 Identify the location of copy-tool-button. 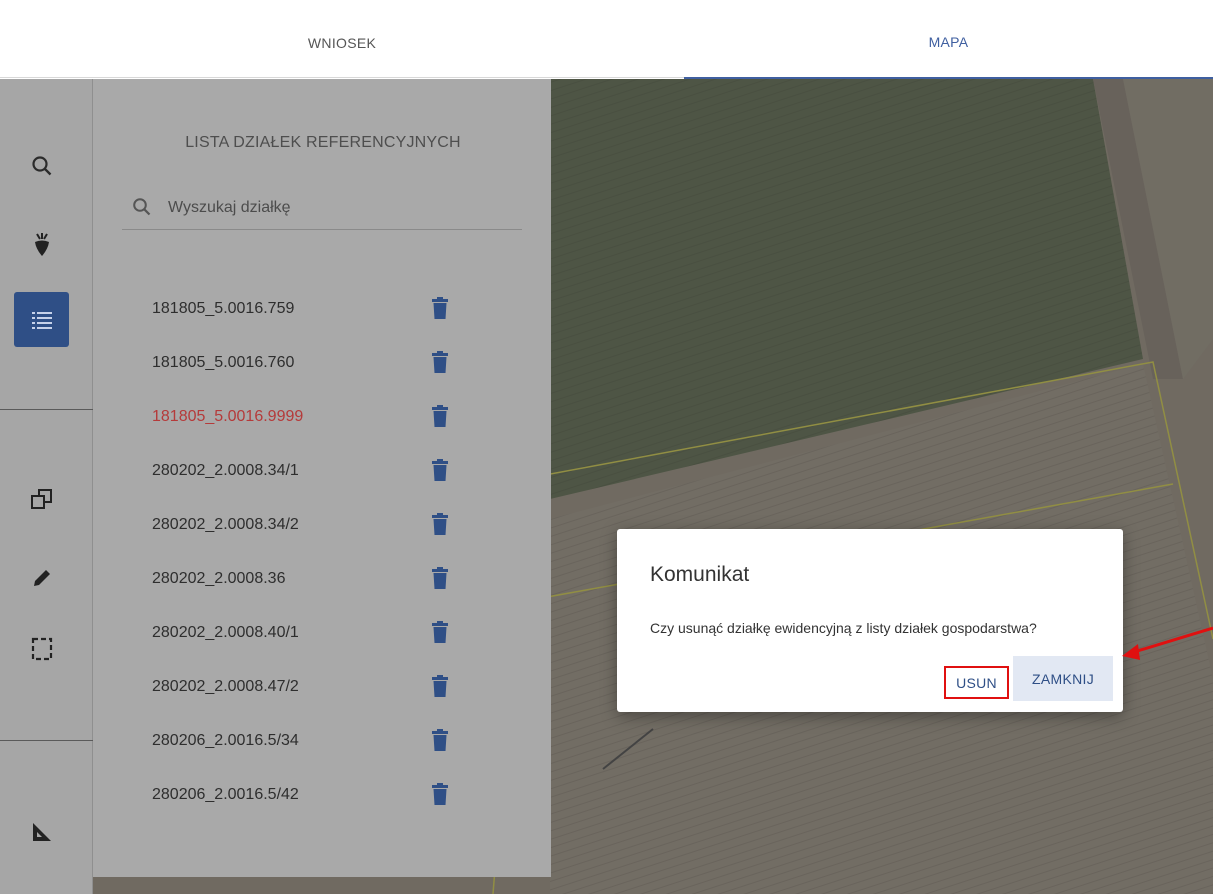
(42, 499).